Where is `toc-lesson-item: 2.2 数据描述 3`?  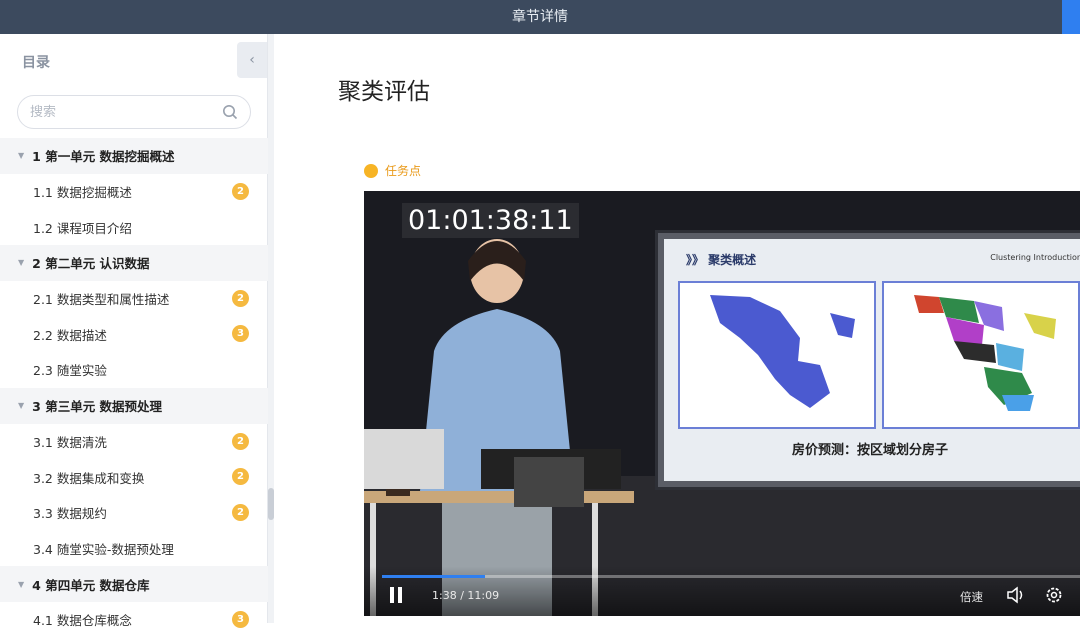
toc-lesson-item: 2.2 数据描述 3 is located at coordinates (134, 334).